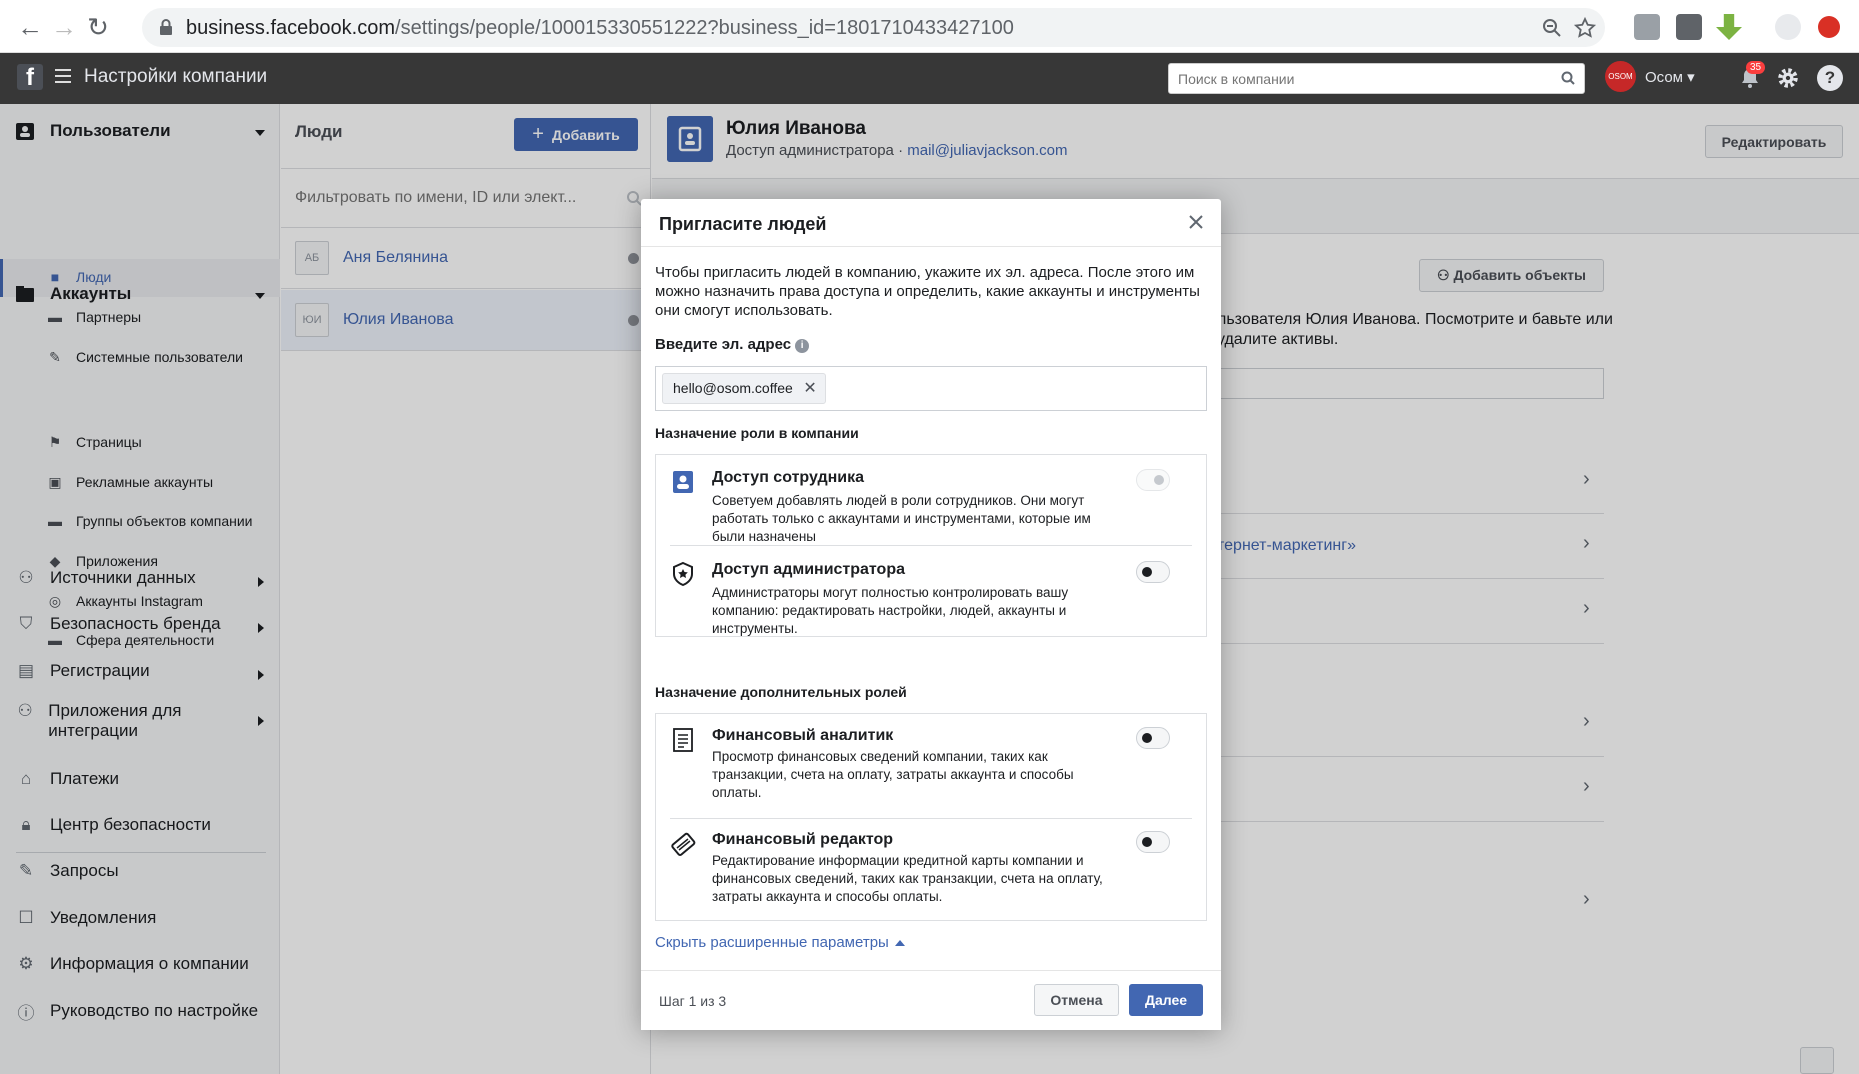 The image size is (1859, 1074). I want to click on info-icon: i, so click(802, 346).